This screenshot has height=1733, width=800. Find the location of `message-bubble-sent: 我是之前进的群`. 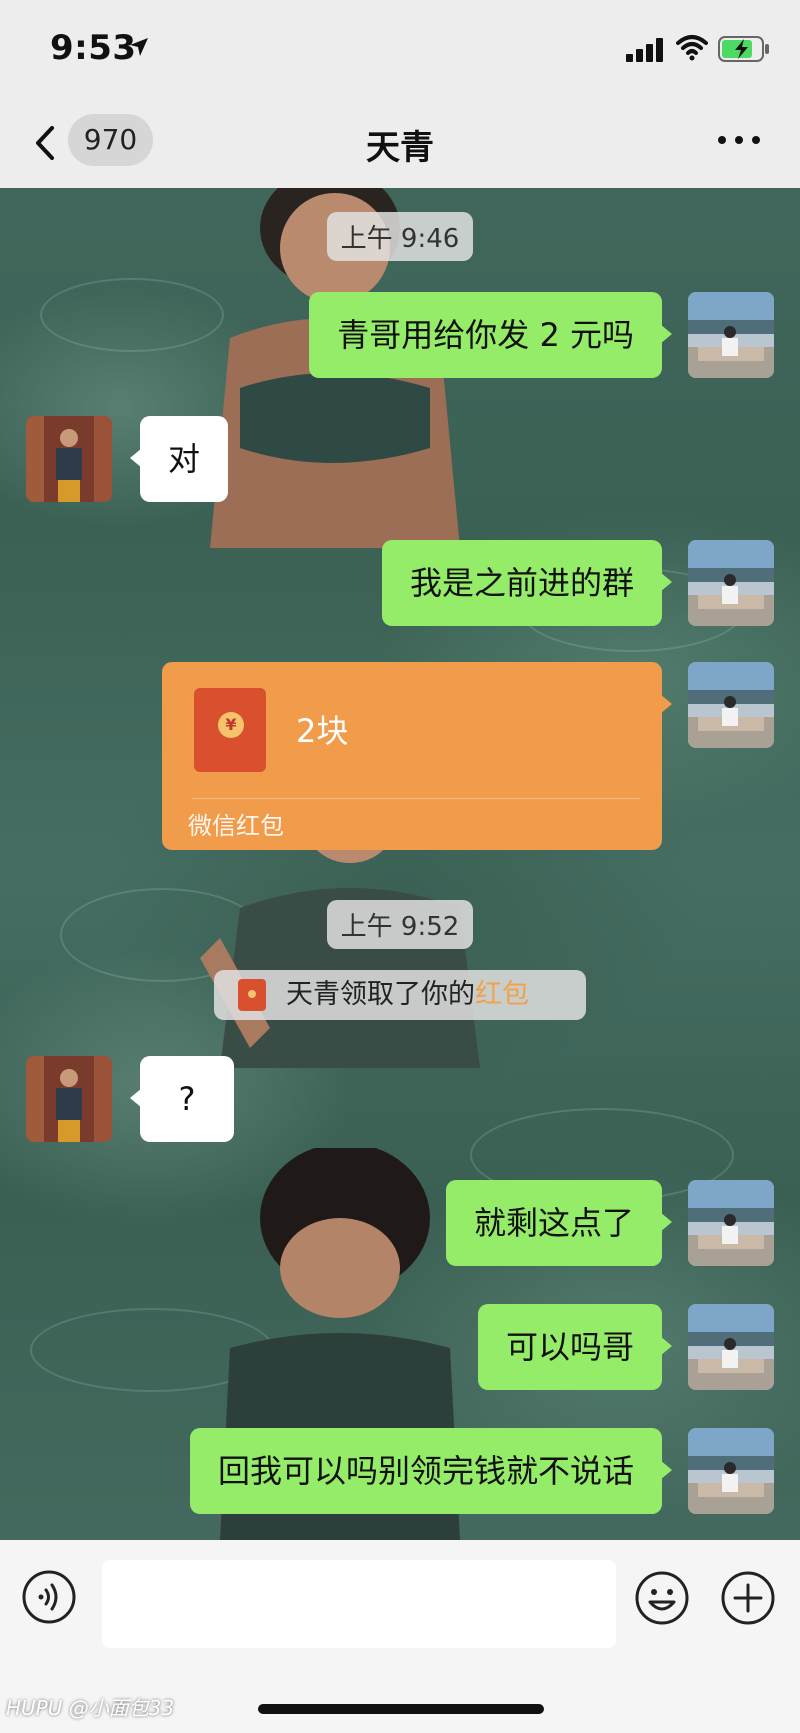

message-bubble-sent: 我是之前进的群 is located at coordinates (527, 583).